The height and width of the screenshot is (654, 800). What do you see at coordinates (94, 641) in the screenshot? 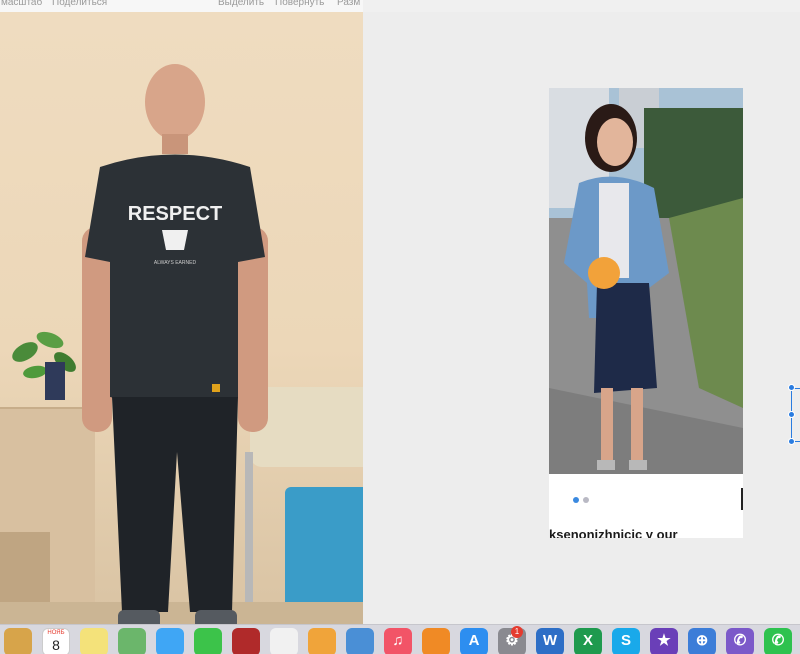
I see `notes-icon` at bounding box center [94, 641].